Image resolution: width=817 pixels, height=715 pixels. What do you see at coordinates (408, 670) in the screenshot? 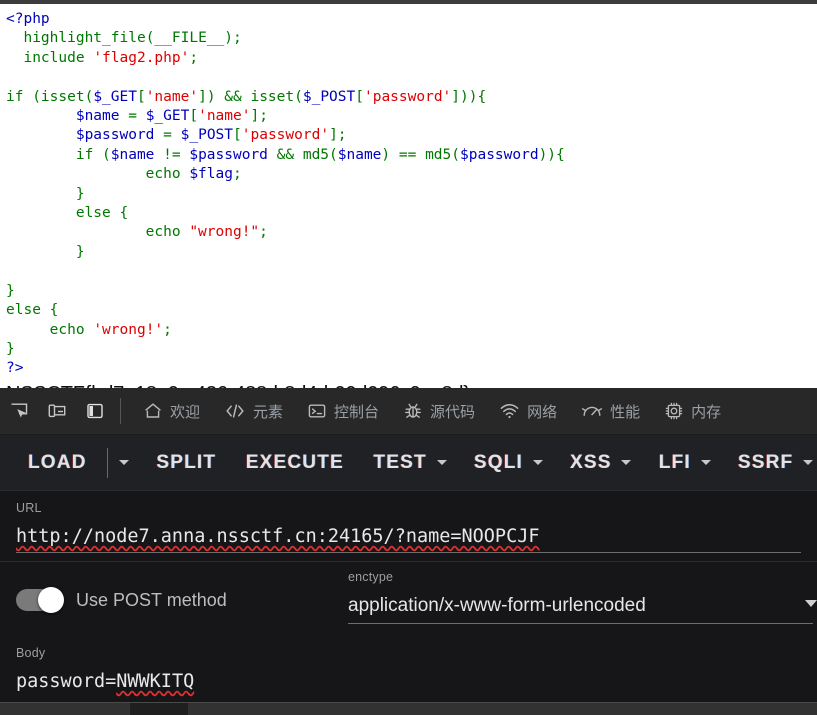
I see `body-section: Body password=NWWKITQ` at bounding box center [408, 670].